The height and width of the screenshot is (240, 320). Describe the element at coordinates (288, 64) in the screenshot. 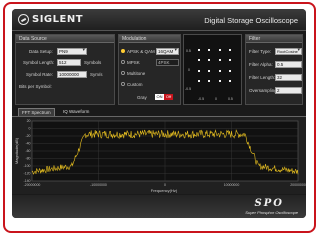

I see `filter-alpha-input: 0.5` at that location.